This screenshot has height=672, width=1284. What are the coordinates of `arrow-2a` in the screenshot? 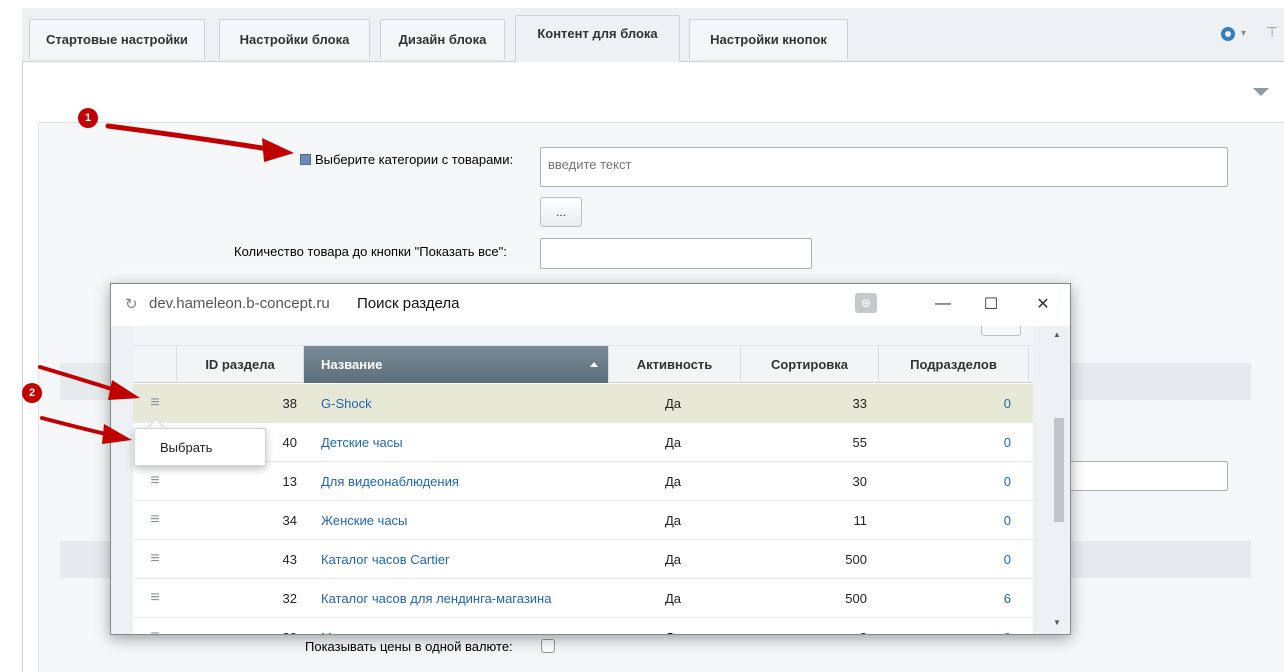 It's located at (89, 382).